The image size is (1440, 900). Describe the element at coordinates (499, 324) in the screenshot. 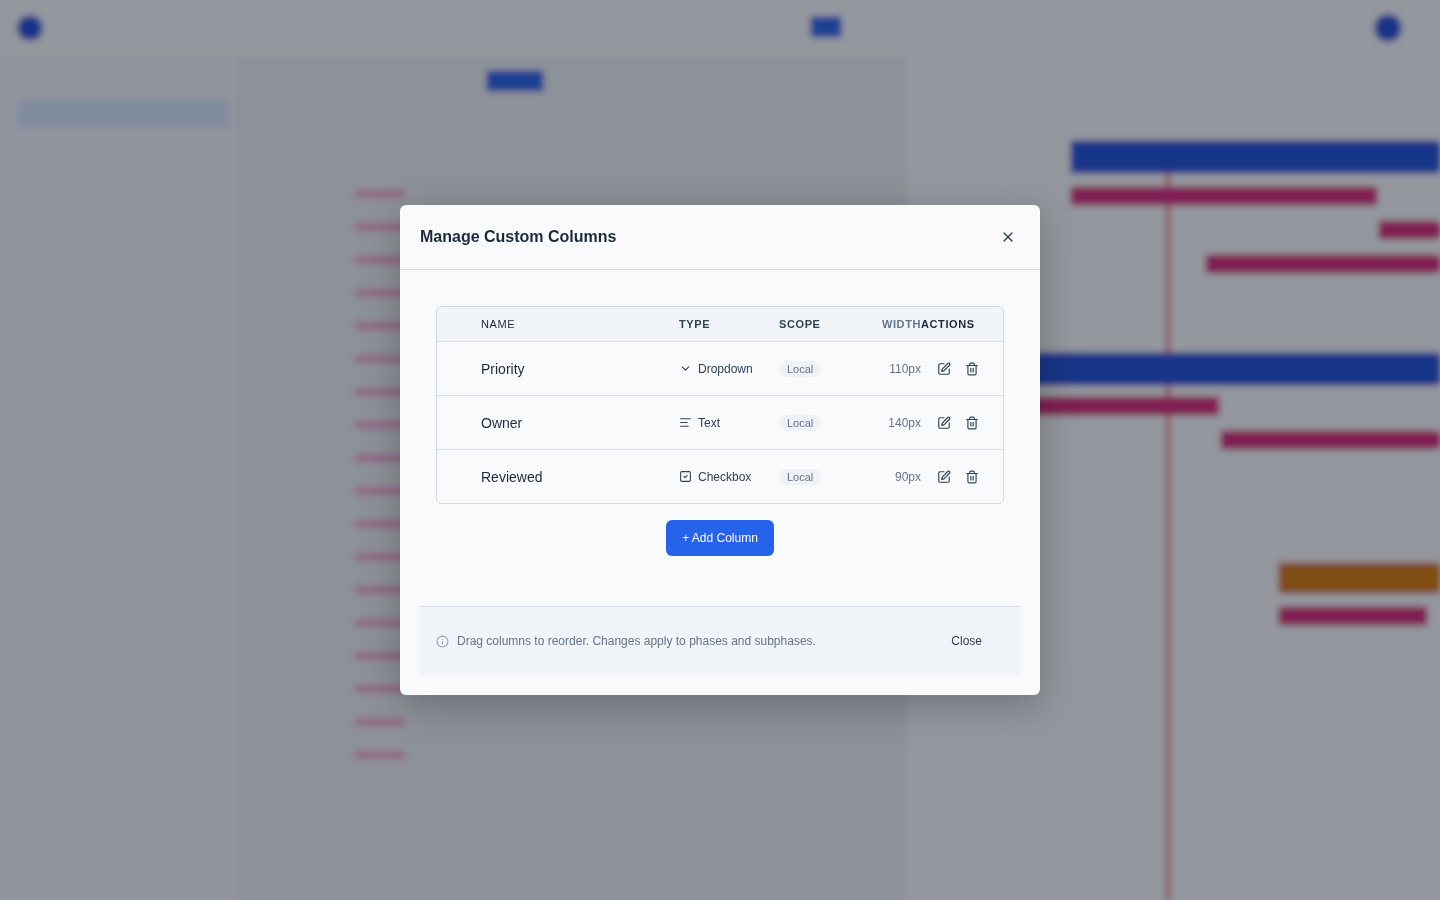

I see `column-header: NAME` at that location.